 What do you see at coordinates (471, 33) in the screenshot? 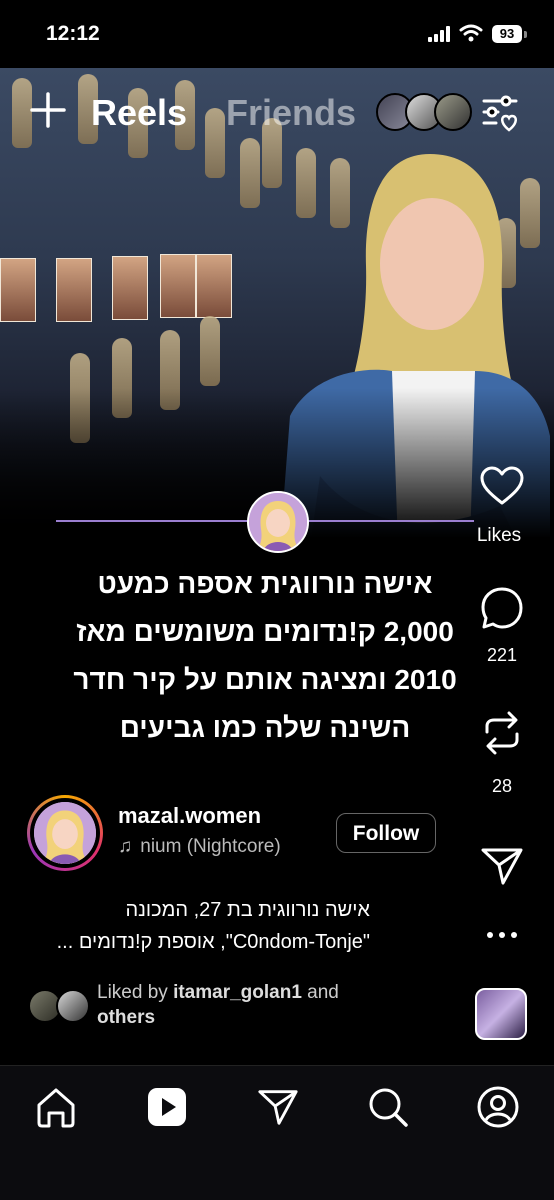
I see `wifi-icon` at bounding box center [471, 33].